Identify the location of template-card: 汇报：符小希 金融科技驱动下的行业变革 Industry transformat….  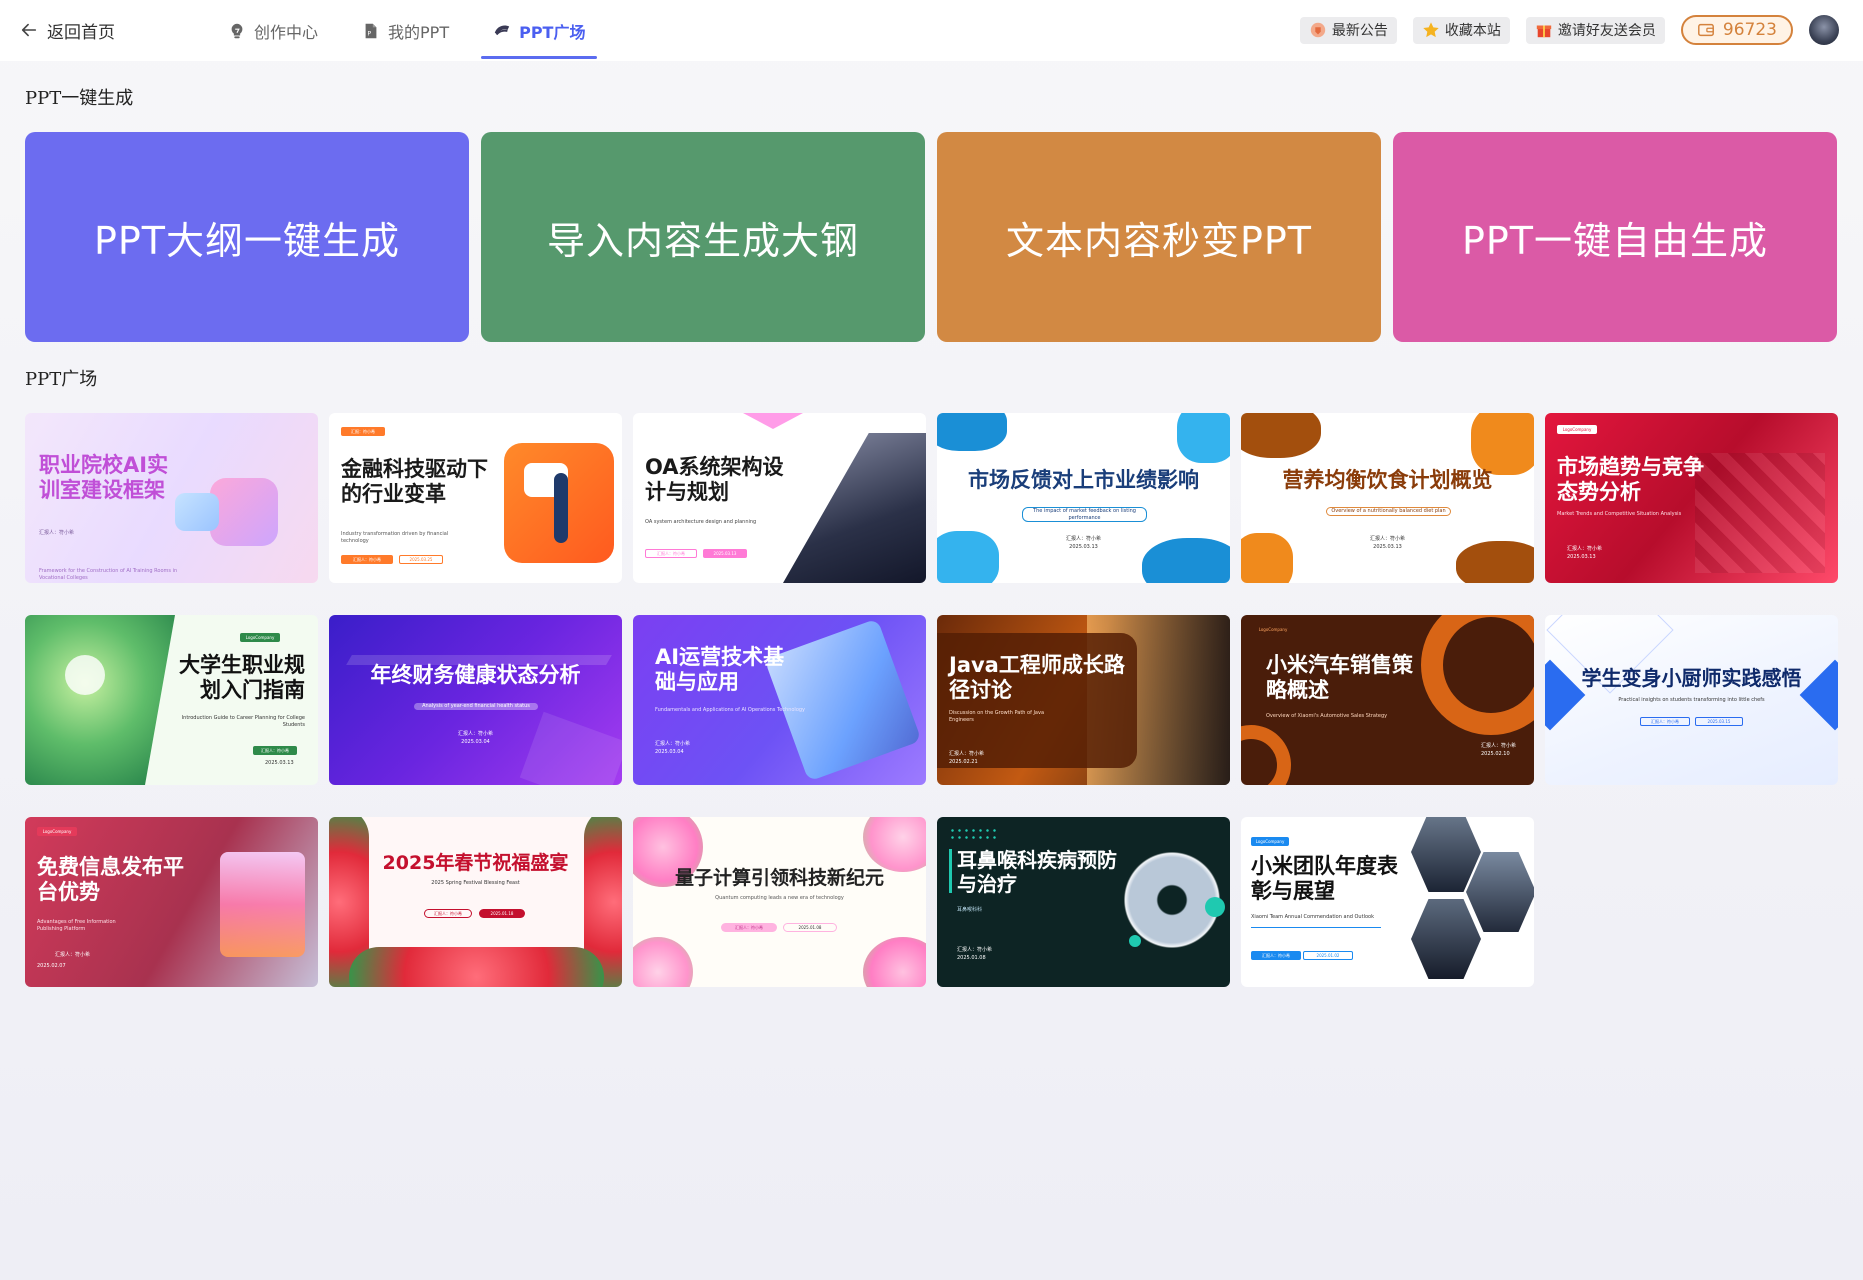
(475, 498).